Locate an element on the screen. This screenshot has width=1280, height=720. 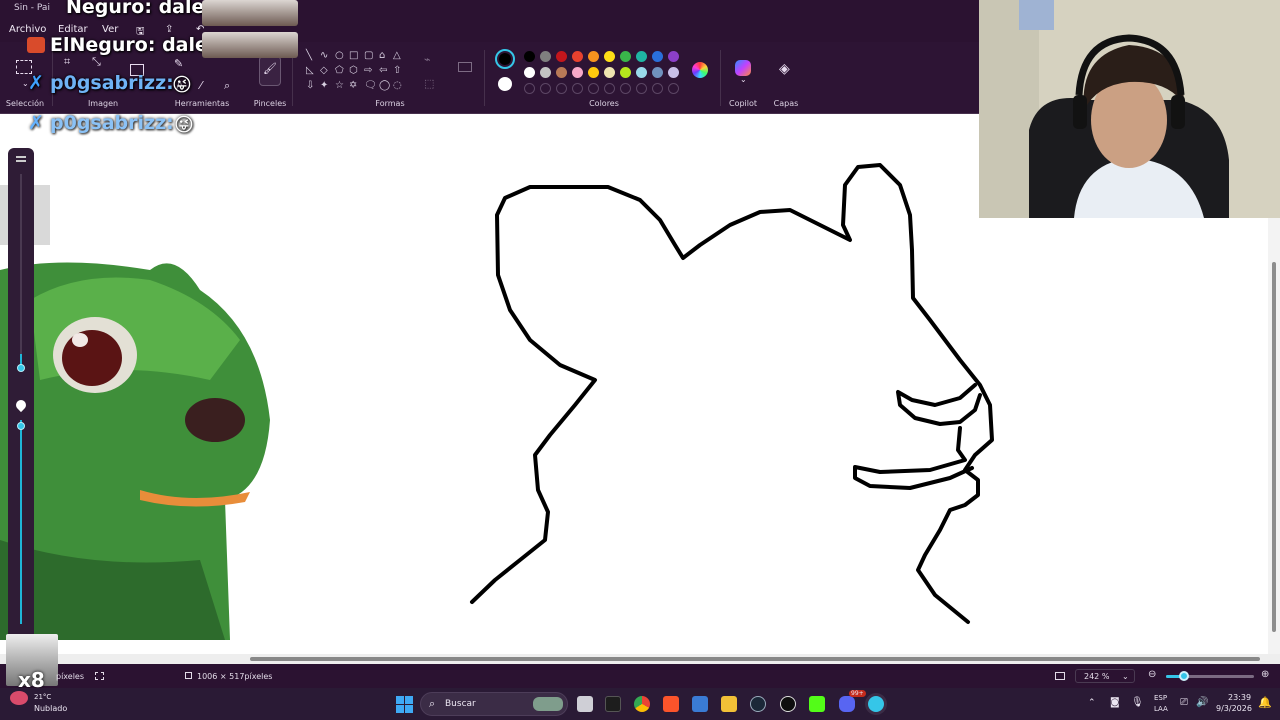
rounded-rect-shape-icon: ▢ is located at coordinates (368, 56).